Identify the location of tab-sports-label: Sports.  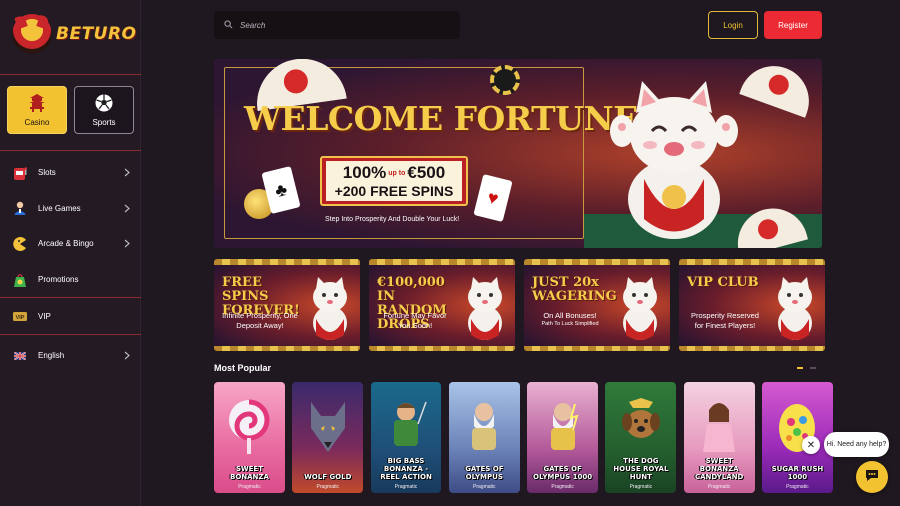
(104, 122).